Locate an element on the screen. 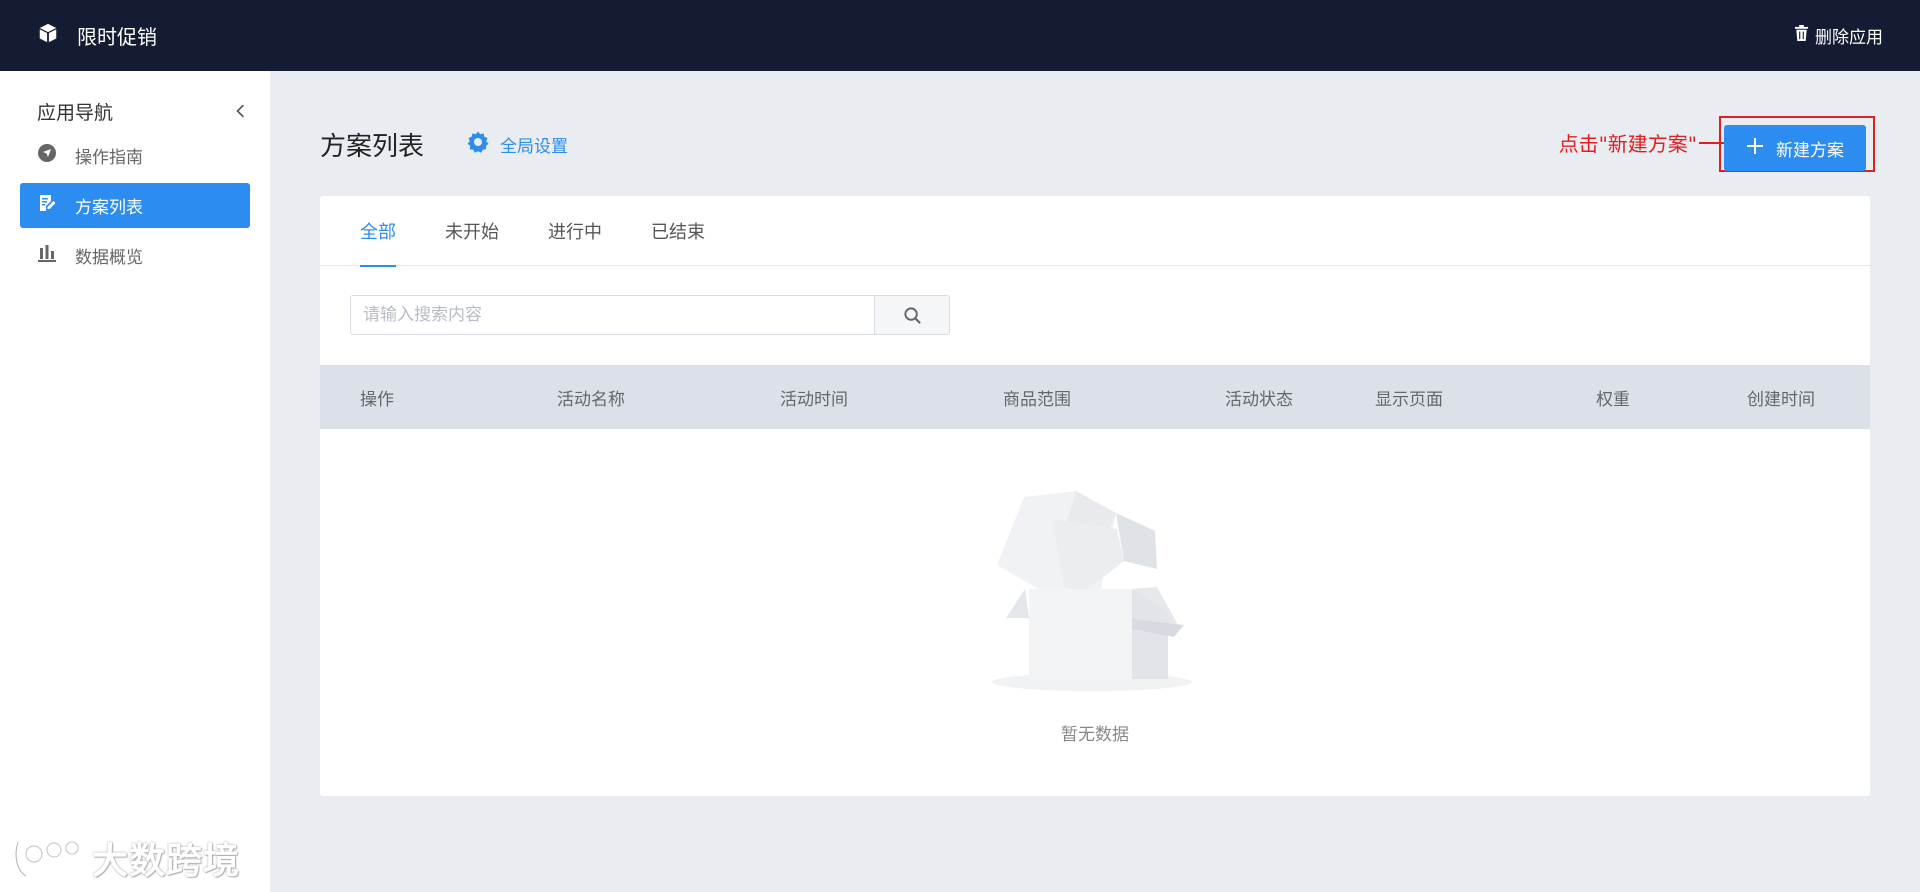 Image resolution: width=1920 pixels, height=892 pixels. edit-list-icon is located at coordinates (47, 205).